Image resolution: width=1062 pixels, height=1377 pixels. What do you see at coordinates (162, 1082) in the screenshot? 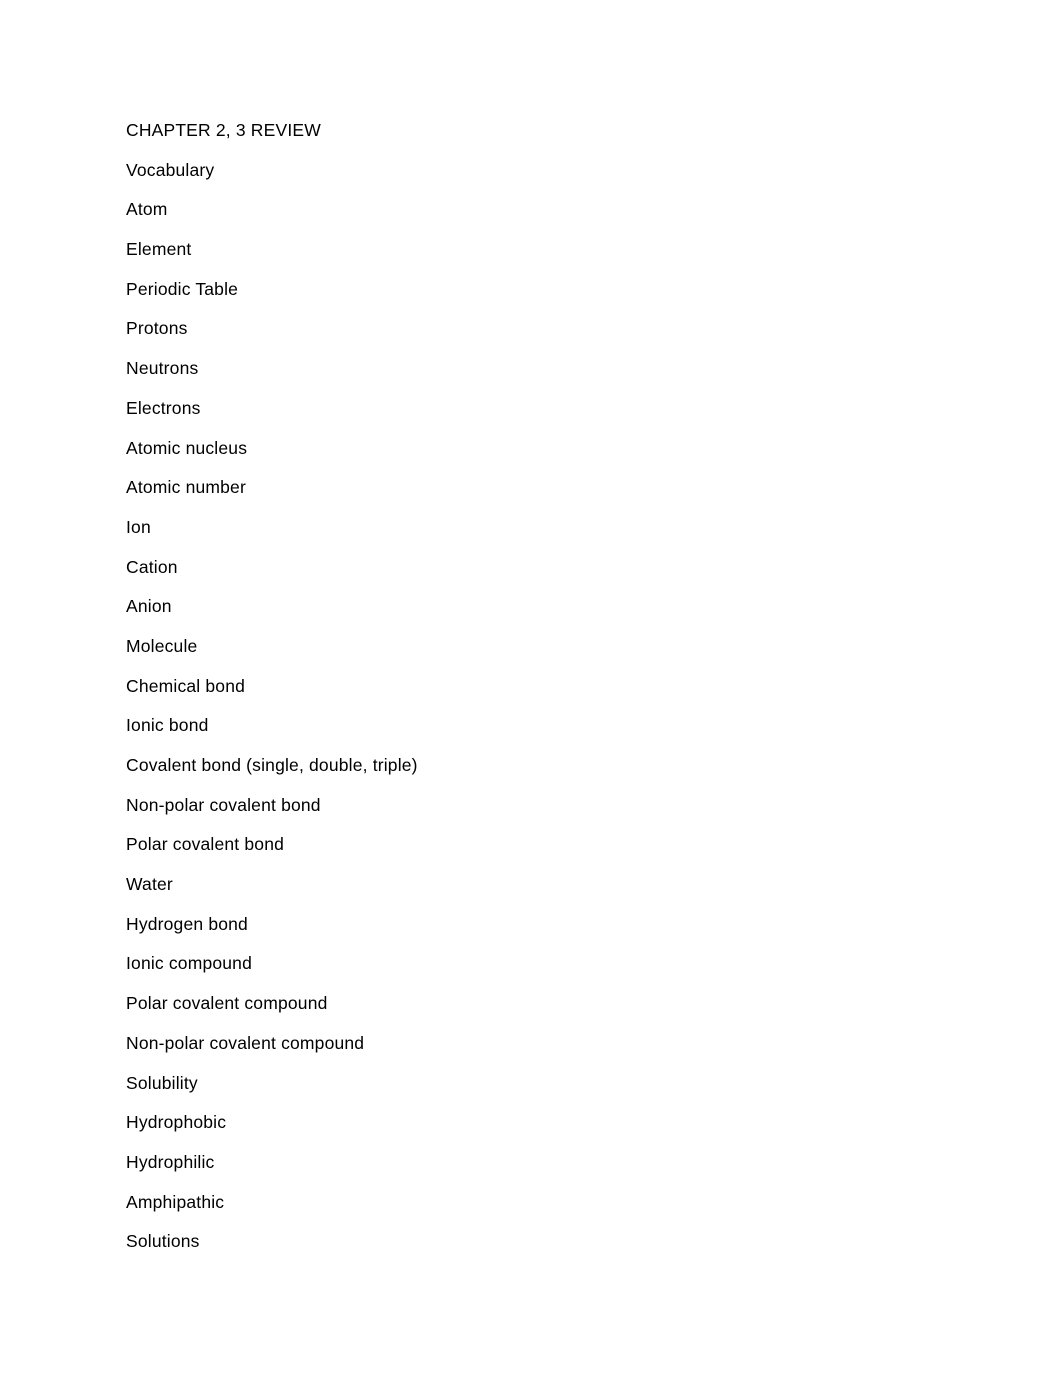
I see `vocabulary-term: Solubility` at bounding box center [162, 1082].